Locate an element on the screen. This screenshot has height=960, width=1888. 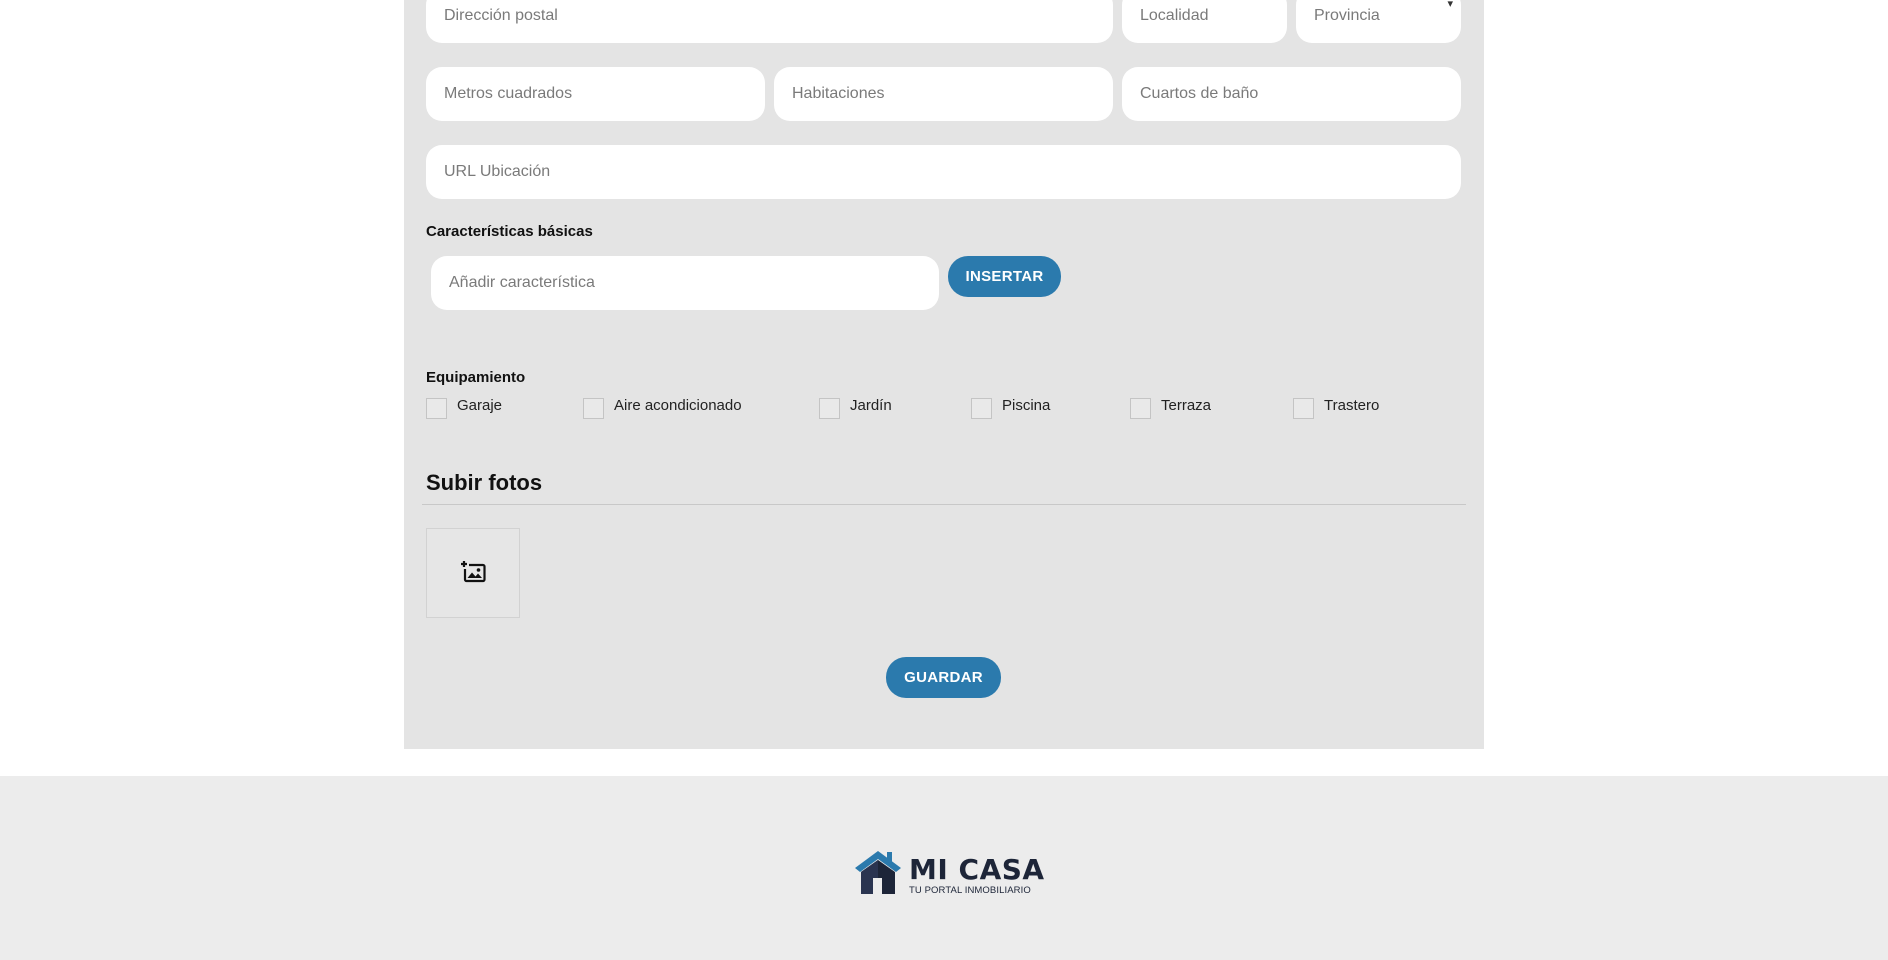
photos-divider is located at coordinates (944, 504).